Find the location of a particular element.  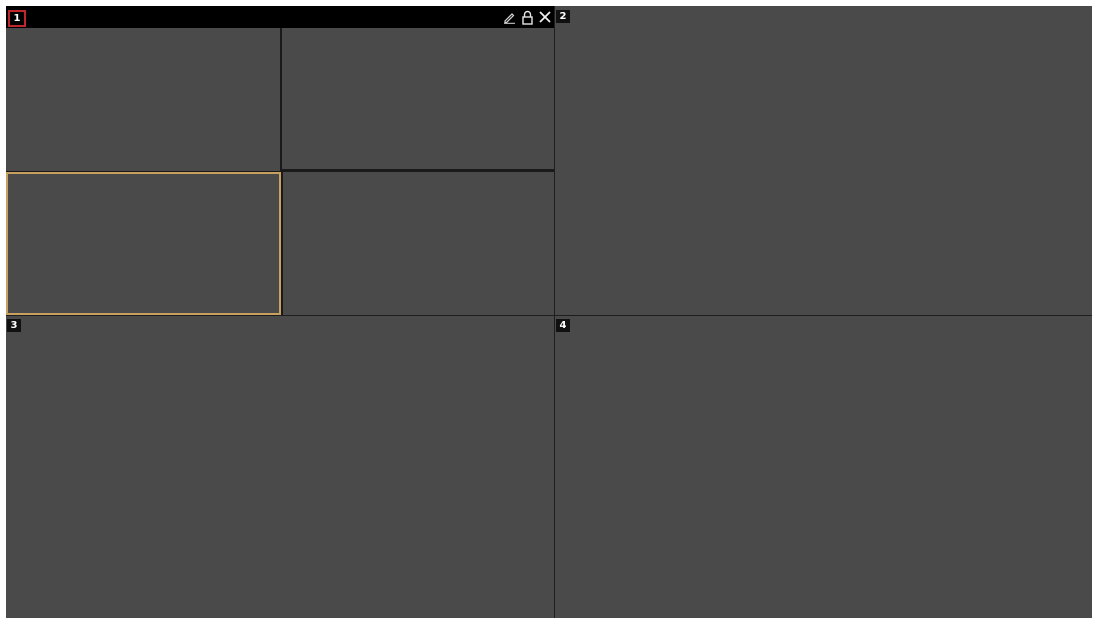

edit-icon is located at coordinates (509, 17).